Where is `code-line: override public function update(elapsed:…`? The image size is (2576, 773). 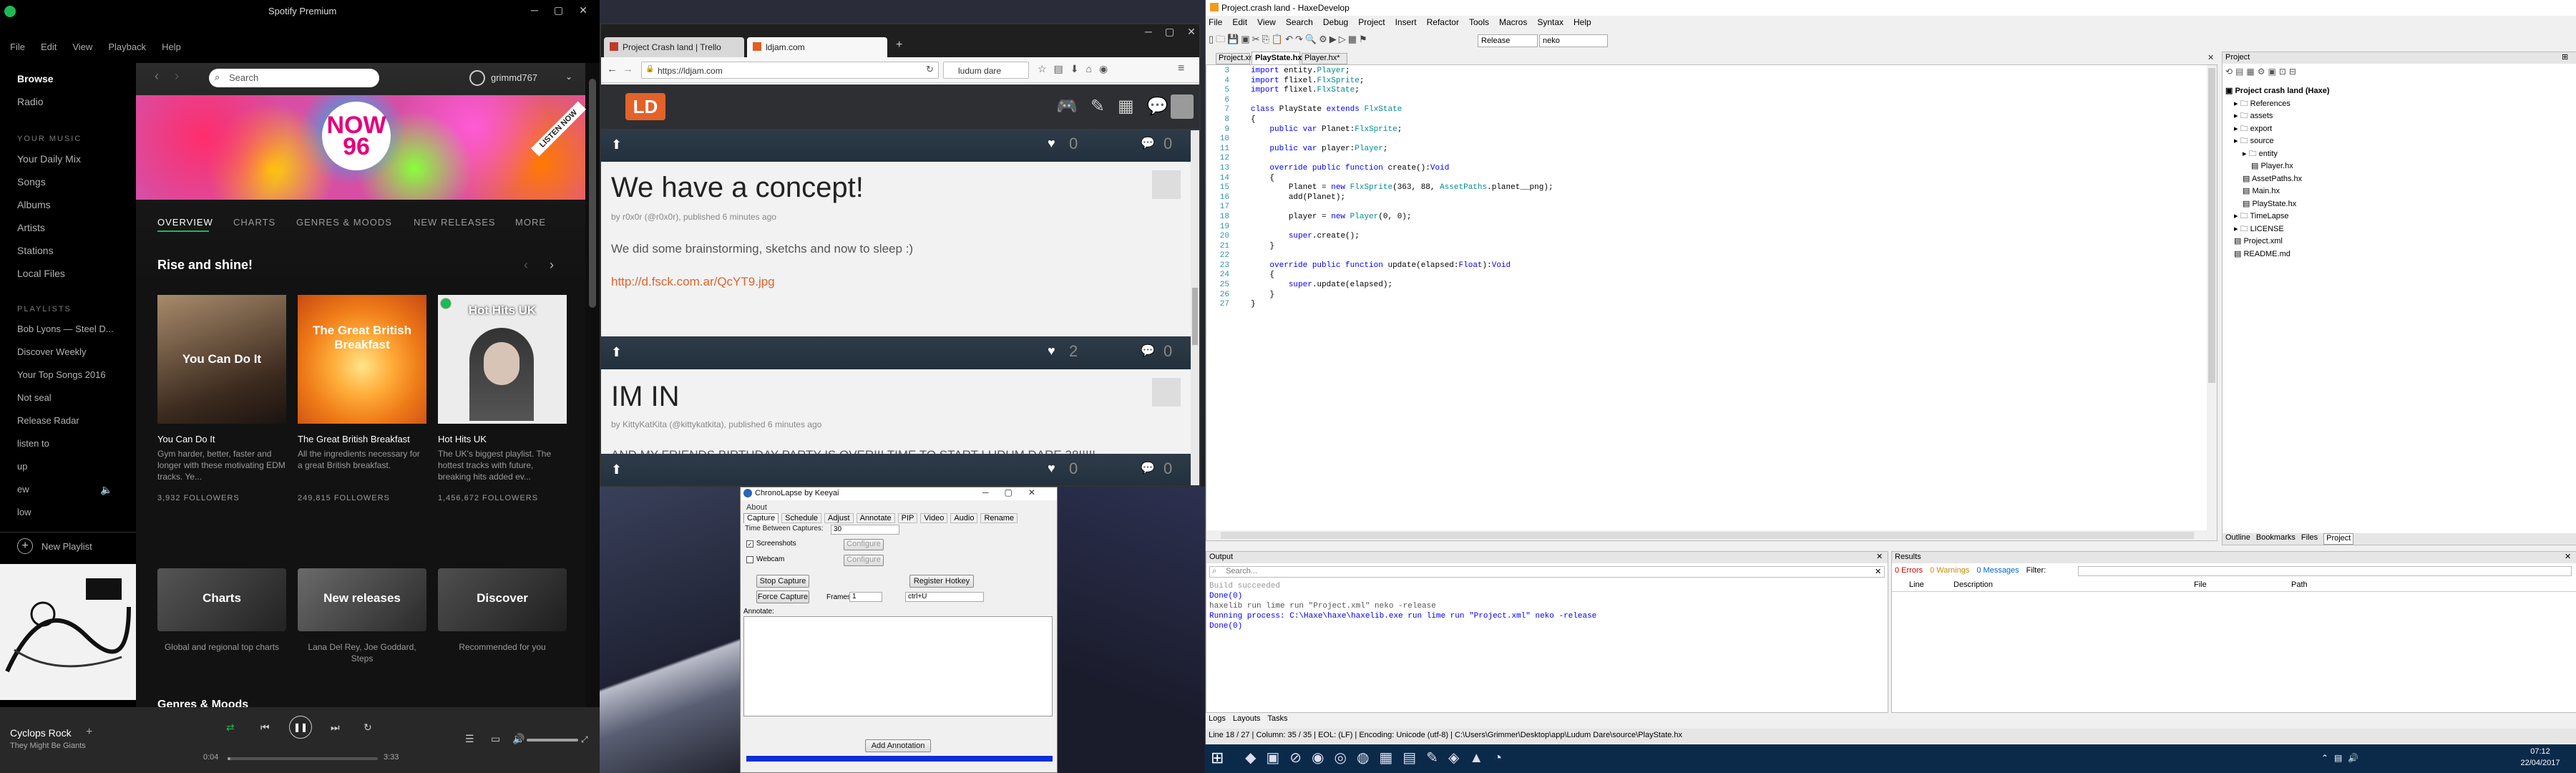
code-line: override public function update(elapsed:… is located at coordinates (1402, 266).